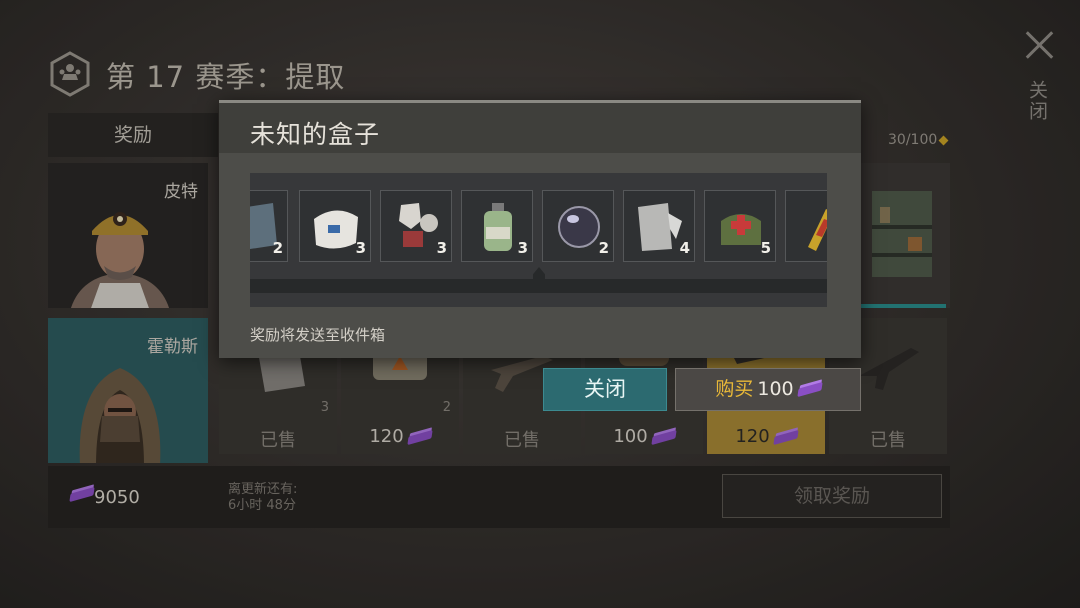 The width and height of the screenshot is (1080, 608). I want to click on buy-button: 购买 100, so click(768, 389).